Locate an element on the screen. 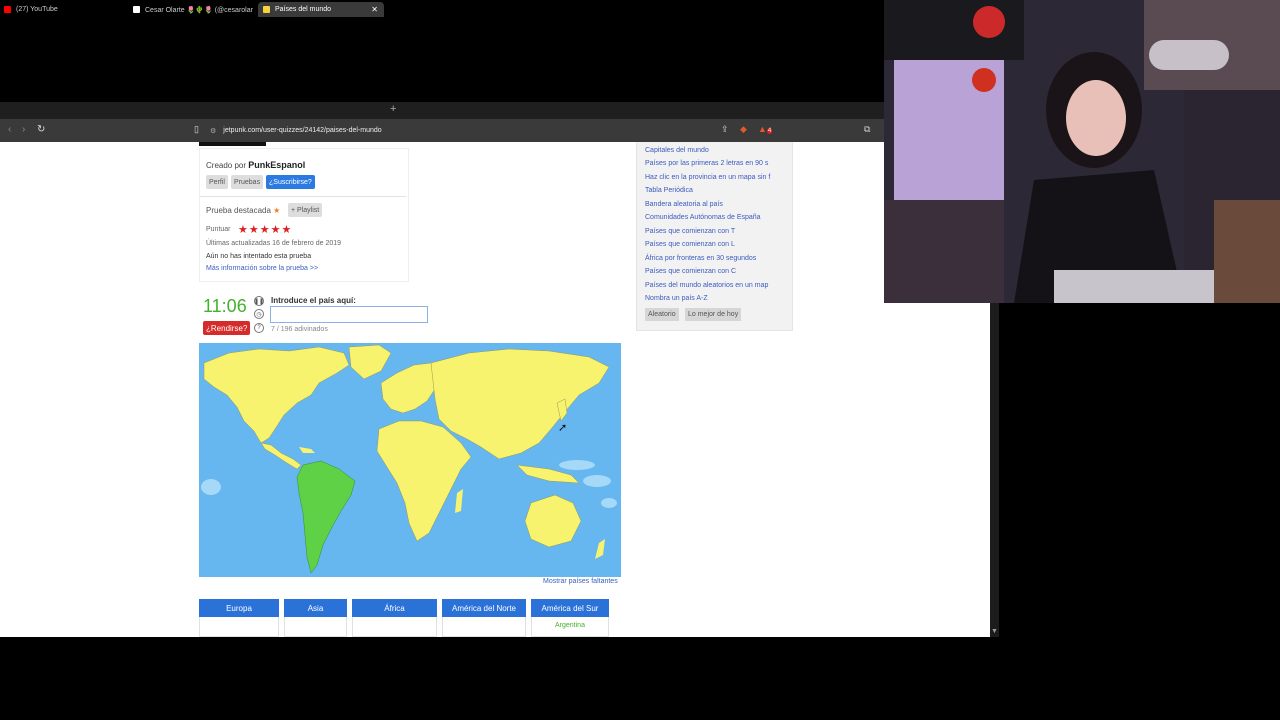 The width and height of the screenshot is (1280, 720). tab-label: Países del mundo is located at coordinates (303, 9).